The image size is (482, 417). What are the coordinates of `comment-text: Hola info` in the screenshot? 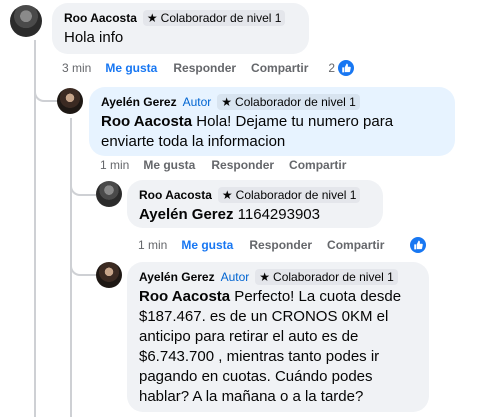 It's located at (94, 37).